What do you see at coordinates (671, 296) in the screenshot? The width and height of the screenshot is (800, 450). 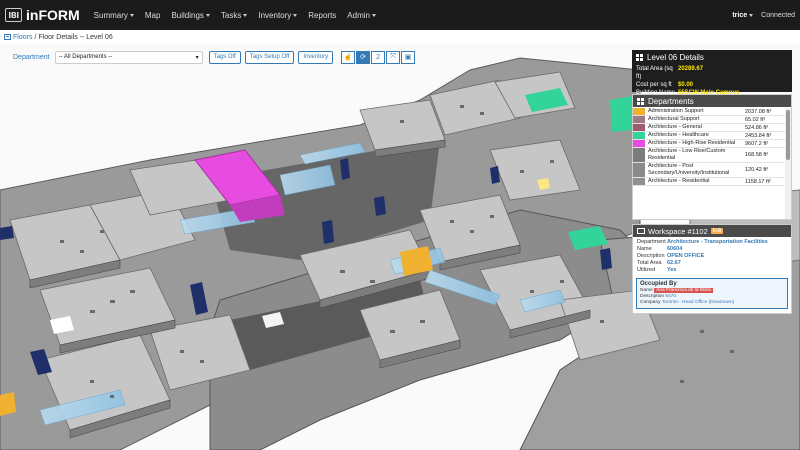 I see `occupant-desc: 6470` at bounding box center [671, 296].